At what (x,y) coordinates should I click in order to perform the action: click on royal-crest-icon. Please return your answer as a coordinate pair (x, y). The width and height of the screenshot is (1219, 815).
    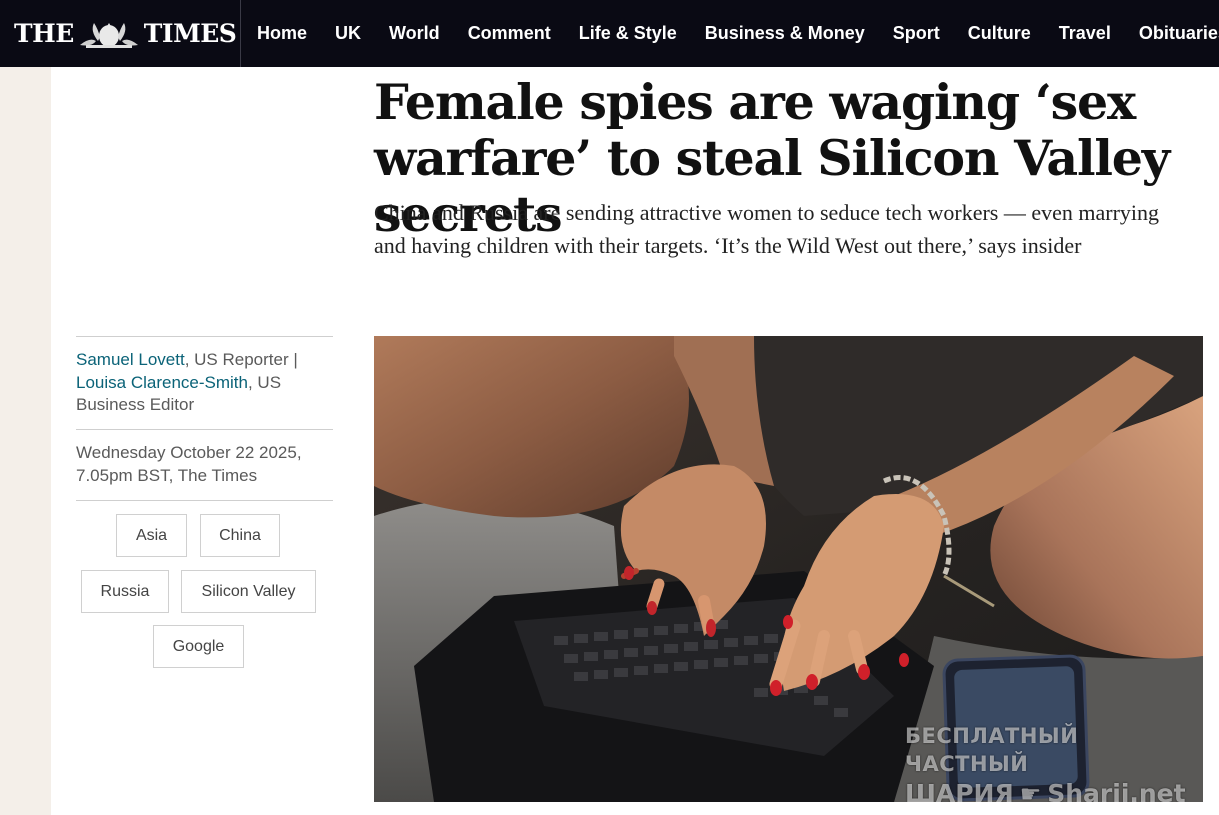
    Looking at the image, I should click on (108, 35).